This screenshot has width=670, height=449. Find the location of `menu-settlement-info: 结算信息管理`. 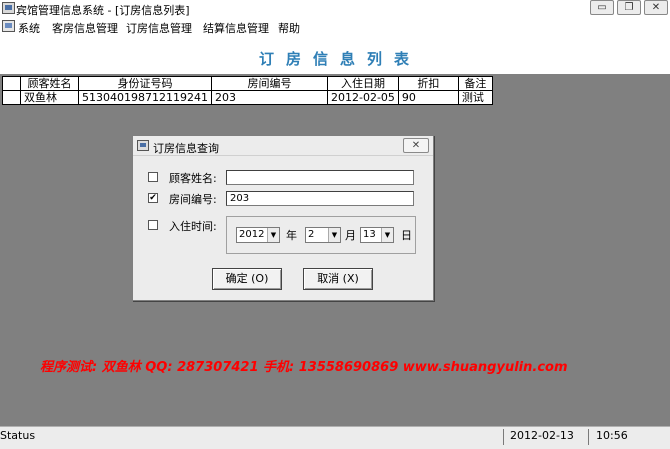

menu-settlement-info: 结算信息管理 is located at coordinates (236, 28).